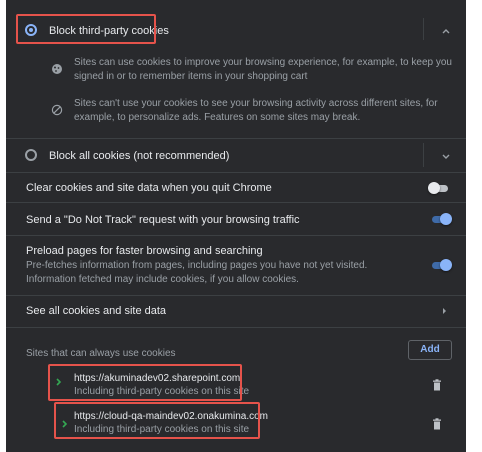 This screenshot has height=452, width=482. What do you see at coordinates (446, 31) in the screenshot?
I see `chevron-up-icon` at bounding box center [446, 31].